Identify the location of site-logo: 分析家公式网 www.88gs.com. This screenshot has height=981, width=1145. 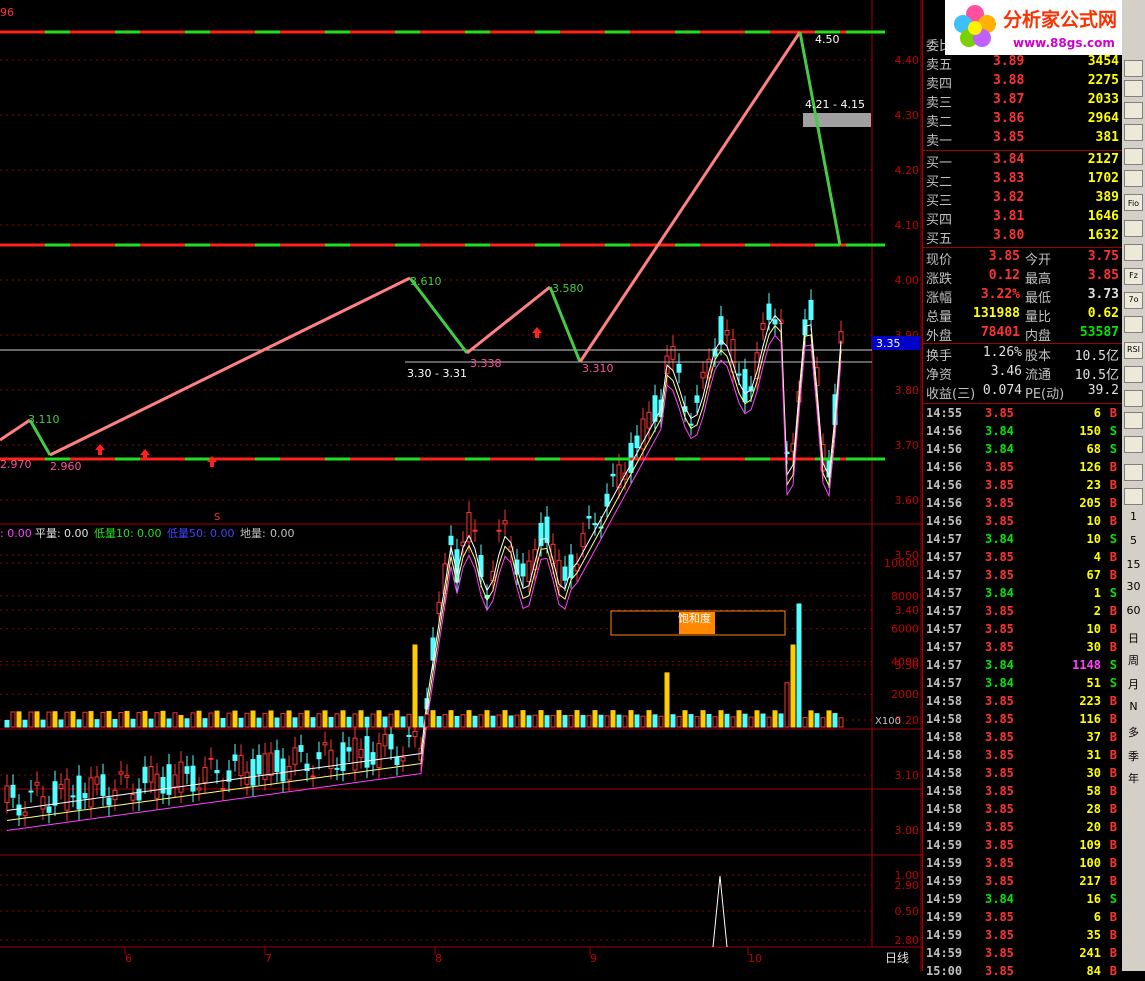
(1045, 27).